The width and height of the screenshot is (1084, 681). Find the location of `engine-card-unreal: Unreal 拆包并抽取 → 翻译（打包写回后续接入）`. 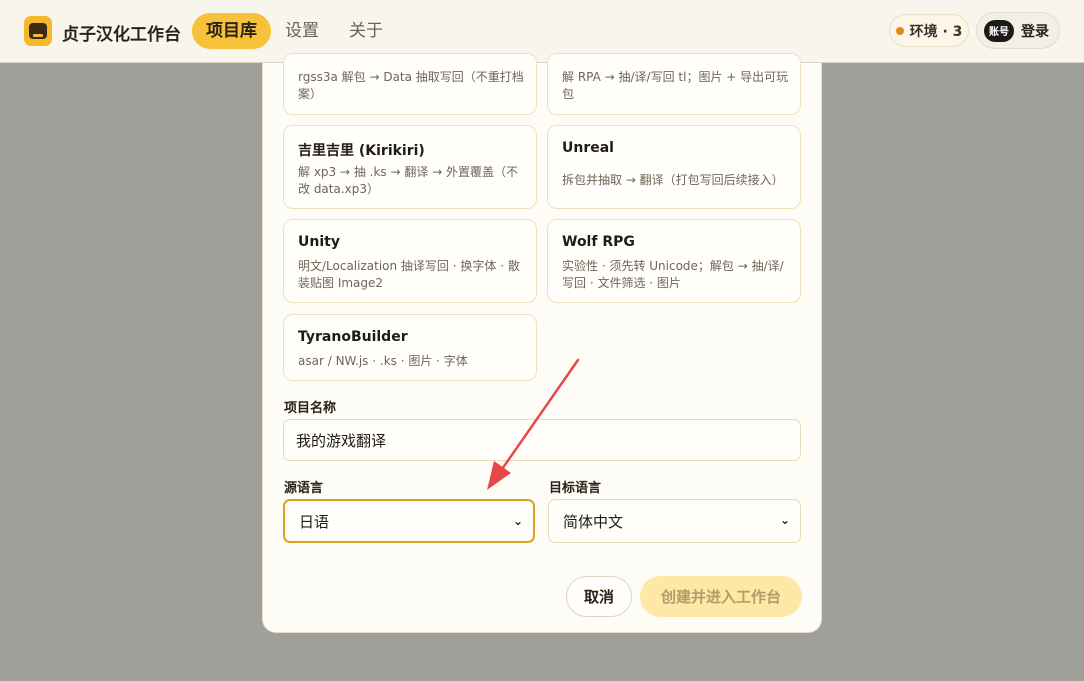

engine-card-unreal: Unreal 拆包并抽取 → 翻译（打包写回后续接入） is located at coordinates (674, 167).